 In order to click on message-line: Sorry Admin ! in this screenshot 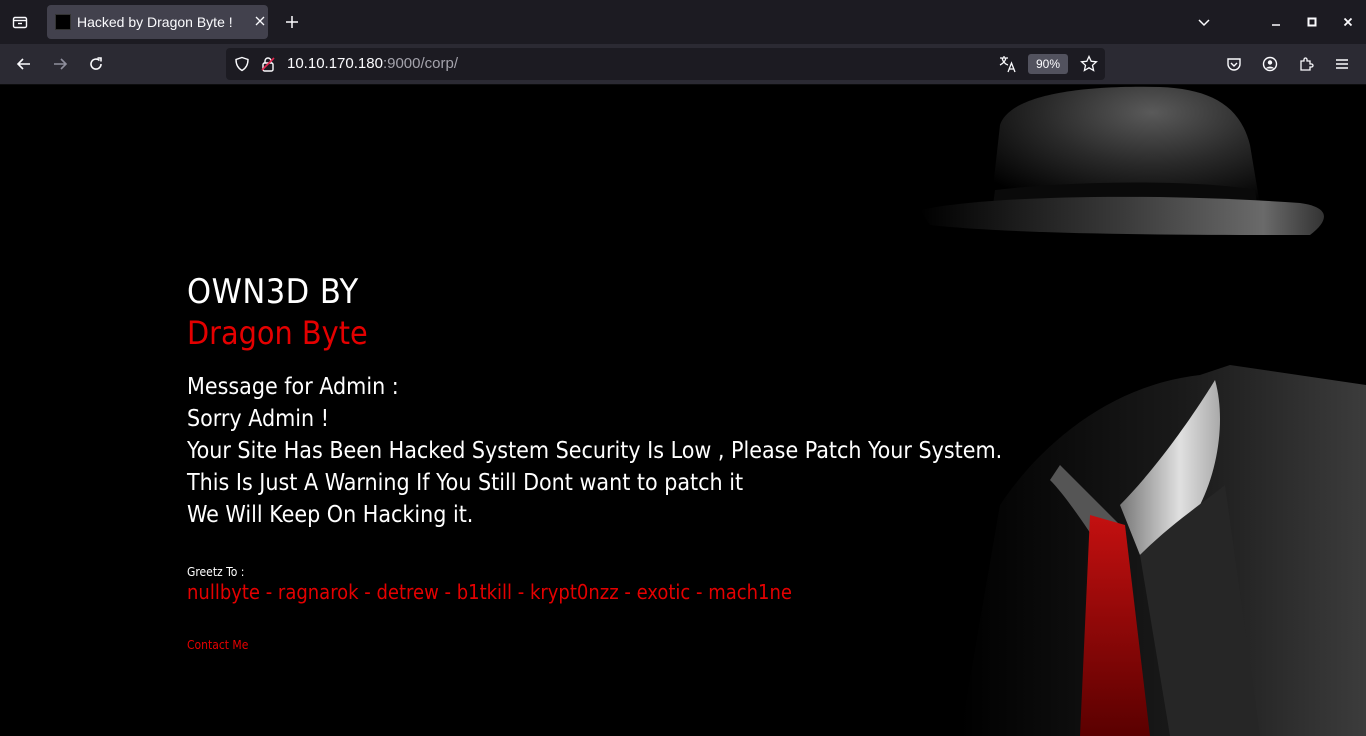, I will do `click(258, 419)`.